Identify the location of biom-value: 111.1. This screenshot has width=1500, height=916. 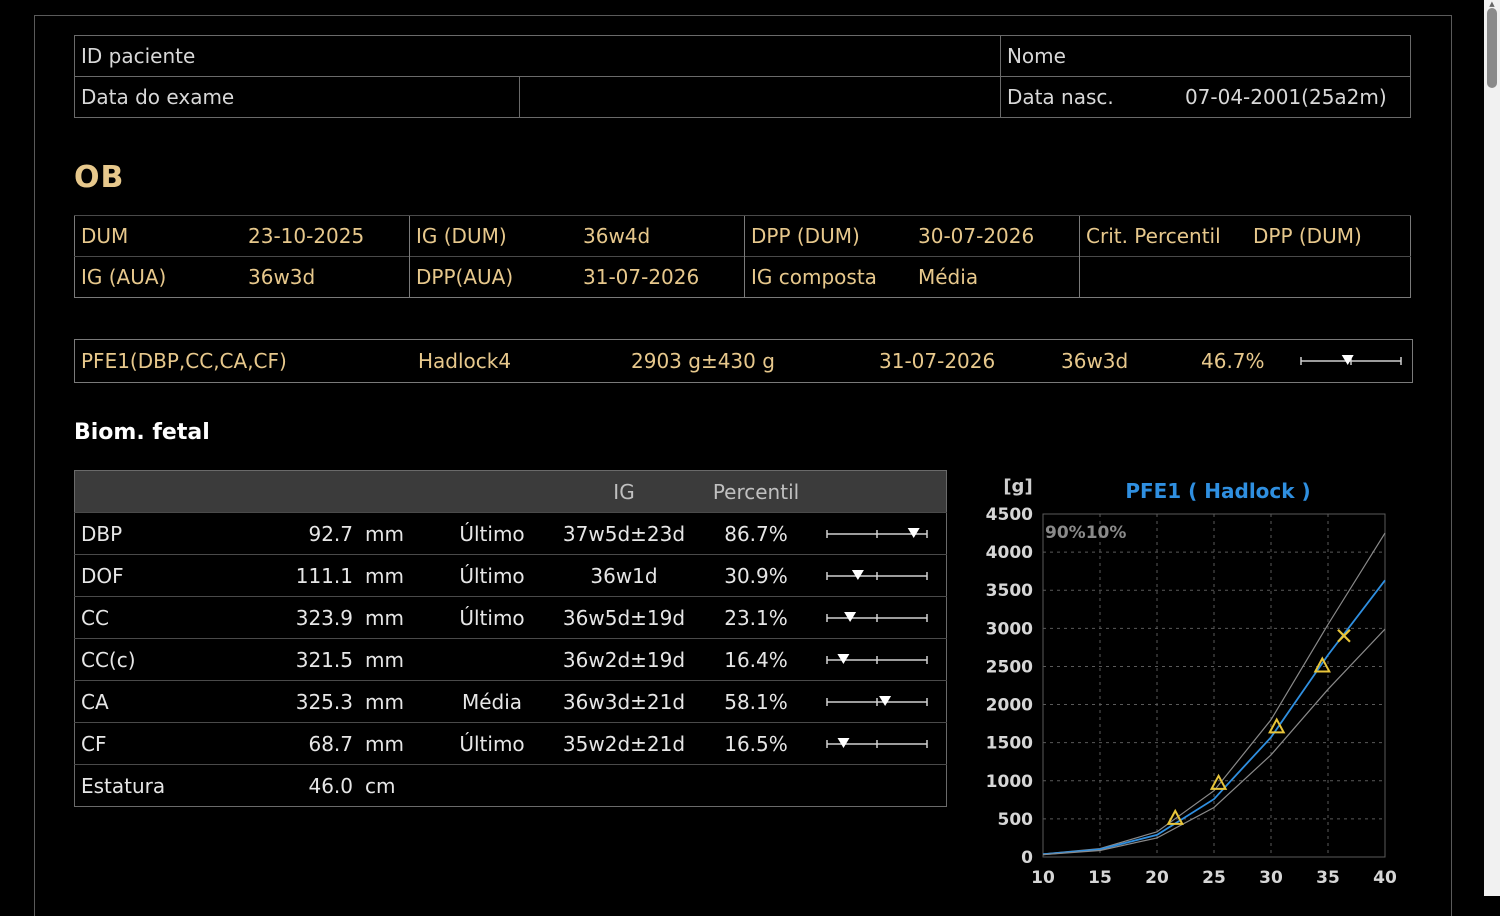
(298, 575).